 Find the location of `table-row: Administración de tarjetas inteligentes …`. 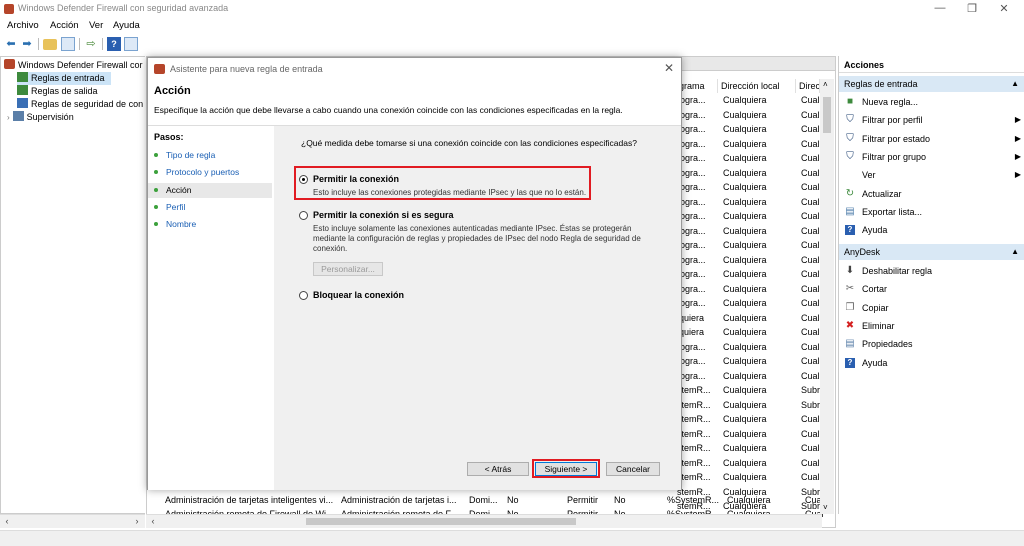

table-row: Administración de tarjetas inteligentes … is located at coordinates (491, 500).